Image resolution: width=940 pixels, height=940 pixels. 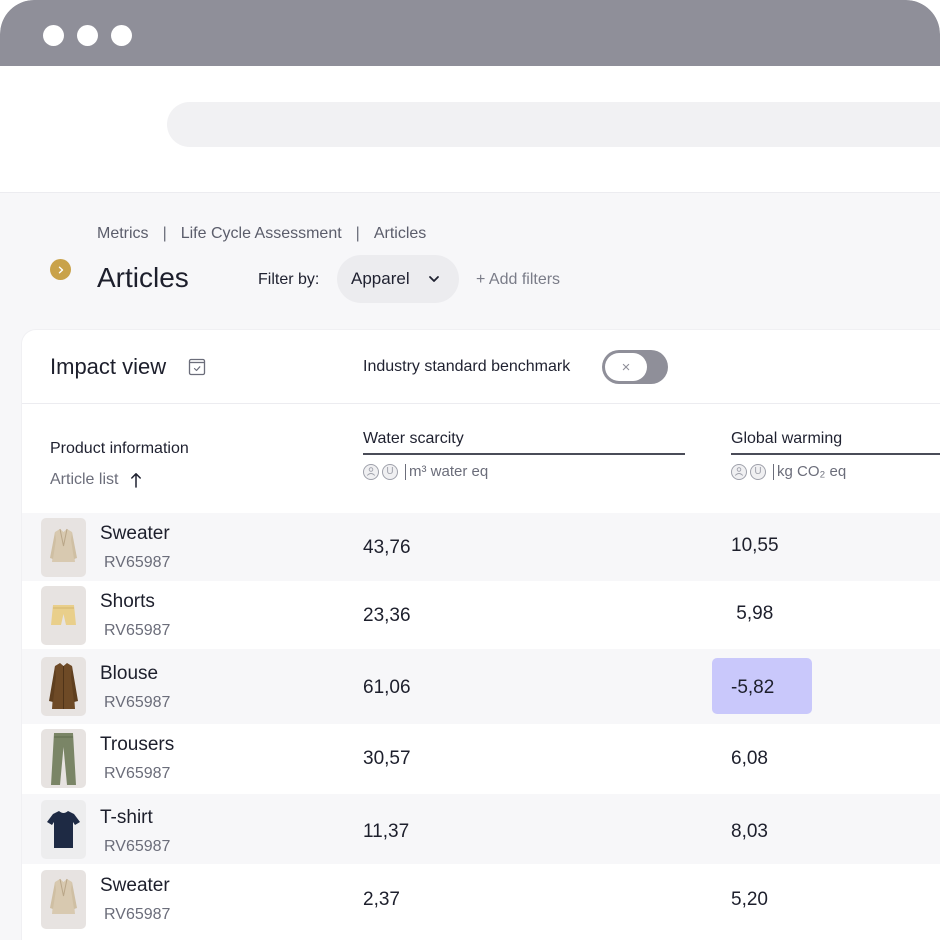 I want to click on address-bar, so click(x=553, y=124).